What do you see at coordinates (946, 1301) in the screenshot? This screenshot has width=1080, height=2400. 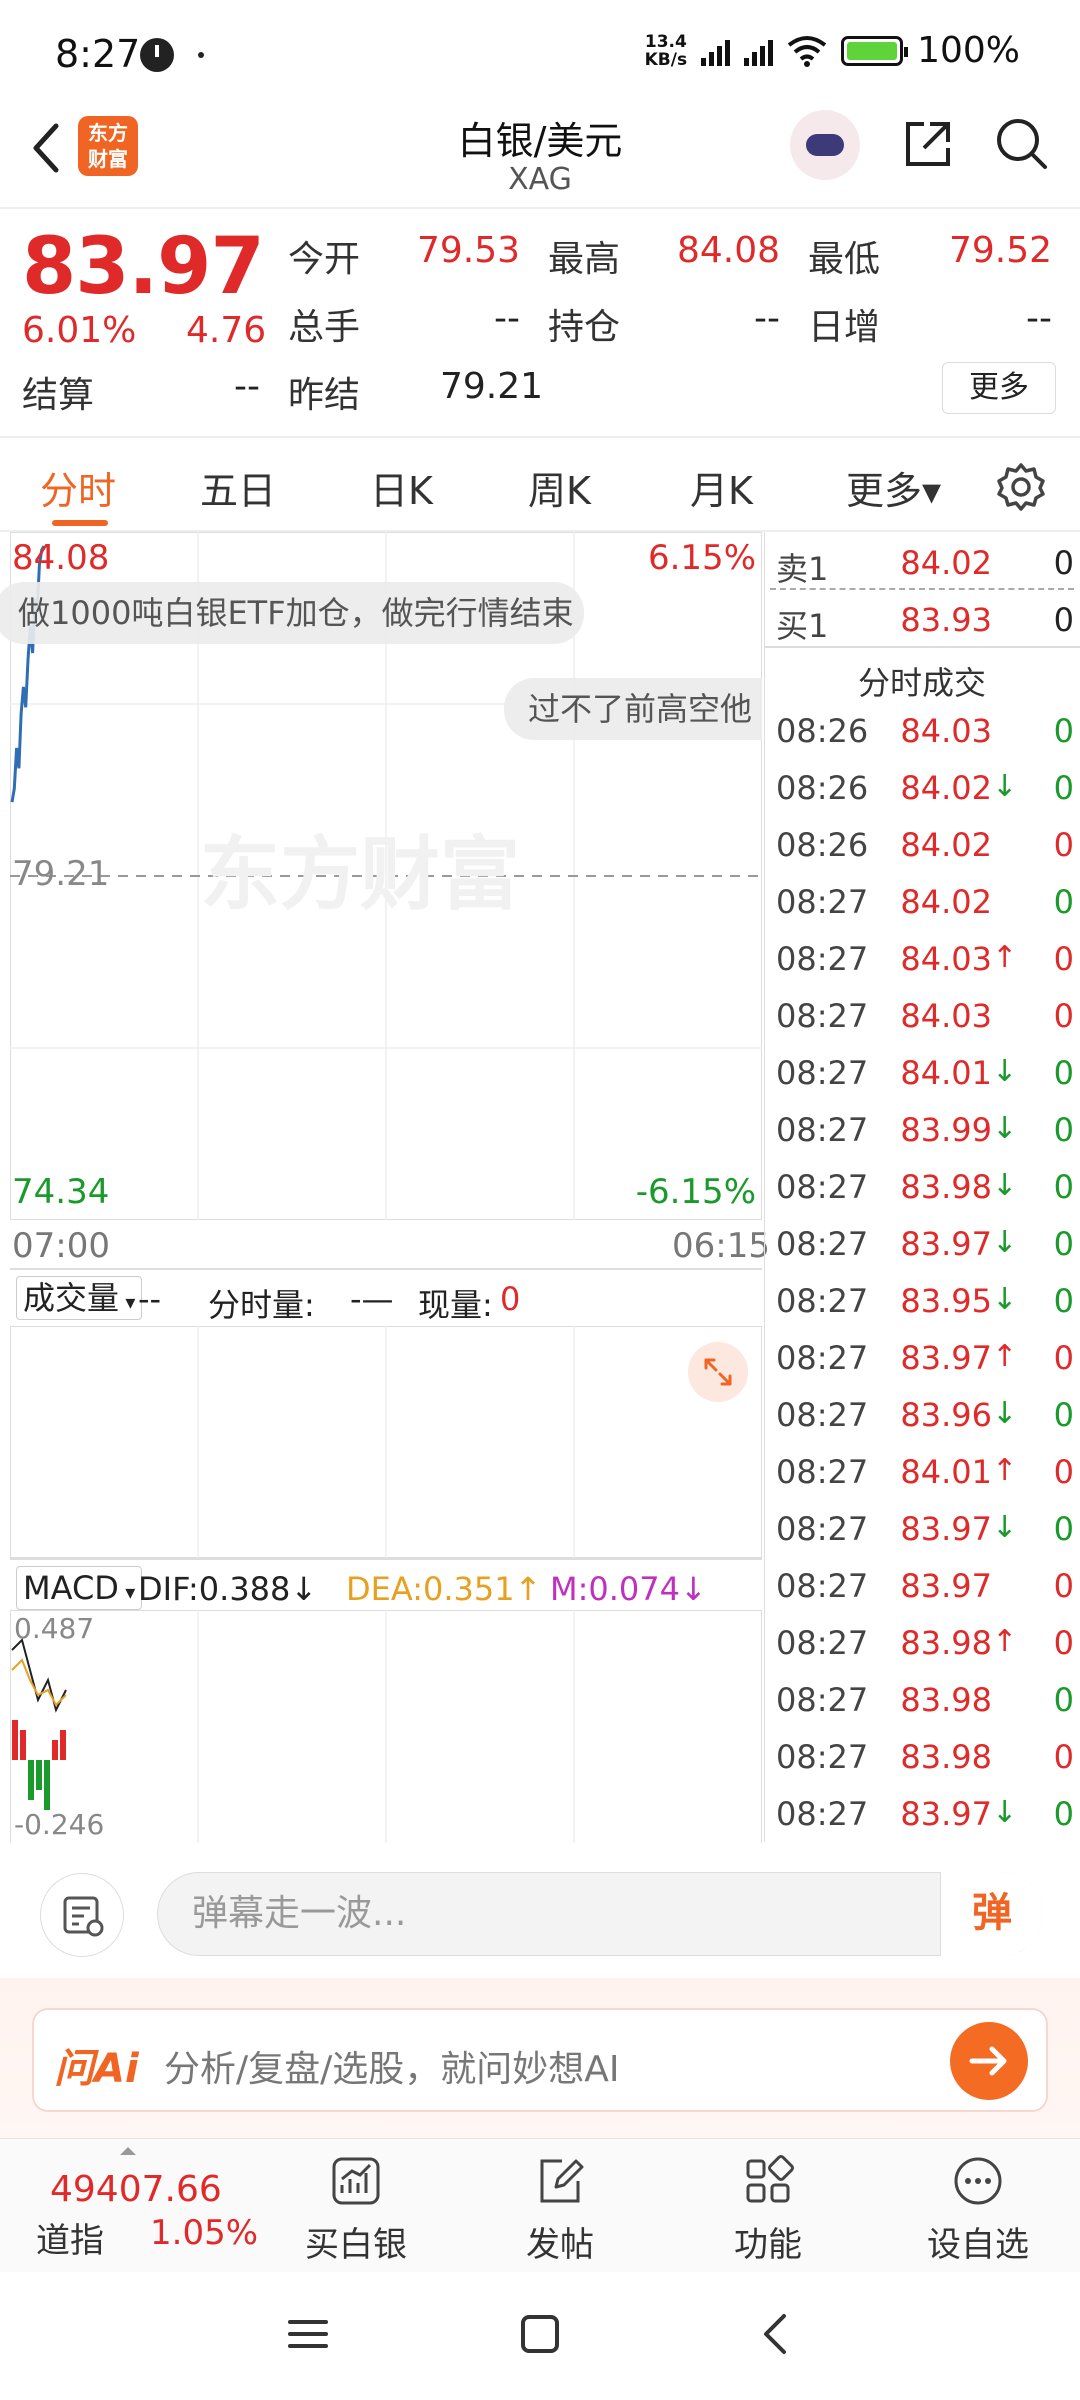 I see `tick-price: 83.95` at bounding box center [946, 1301].